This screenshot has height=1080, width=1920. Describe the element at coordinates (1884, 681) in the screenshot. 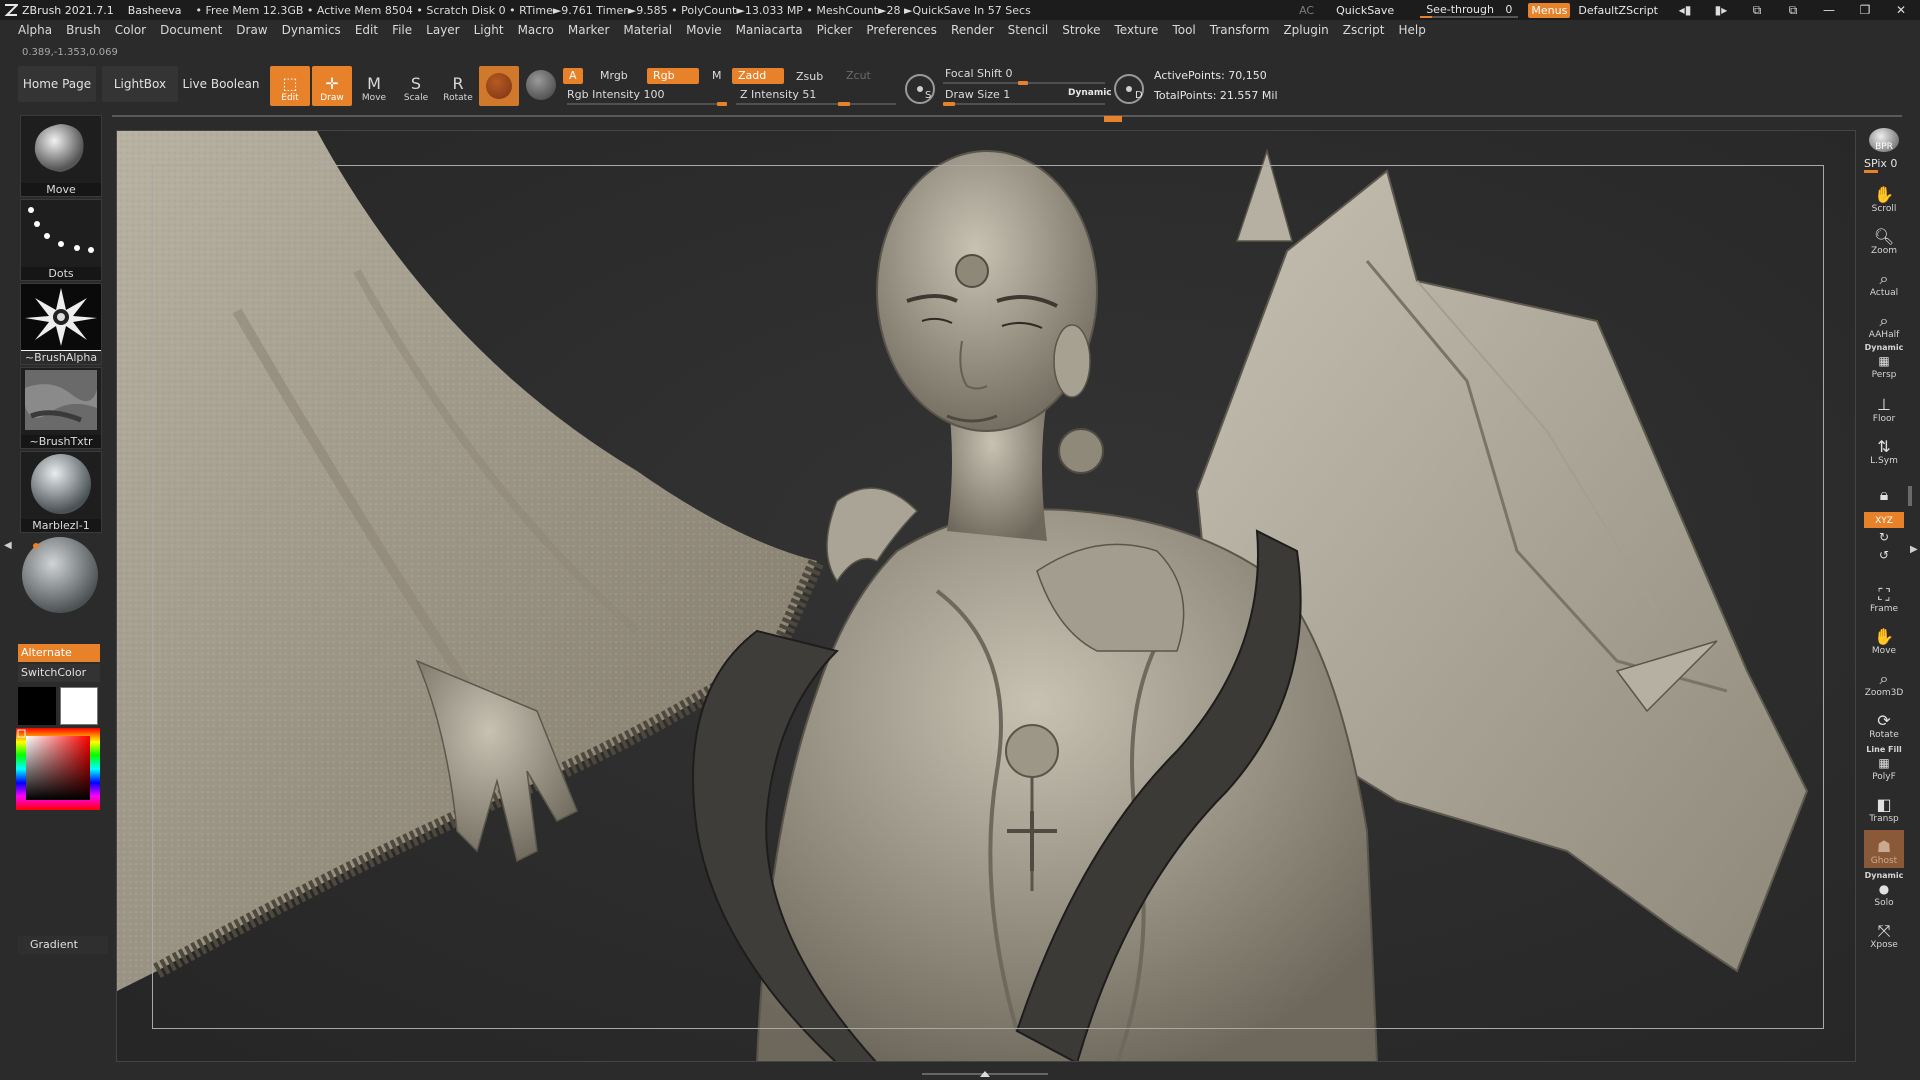

I see `zoom3d-button: ⌕ Zoom3D` at that location.